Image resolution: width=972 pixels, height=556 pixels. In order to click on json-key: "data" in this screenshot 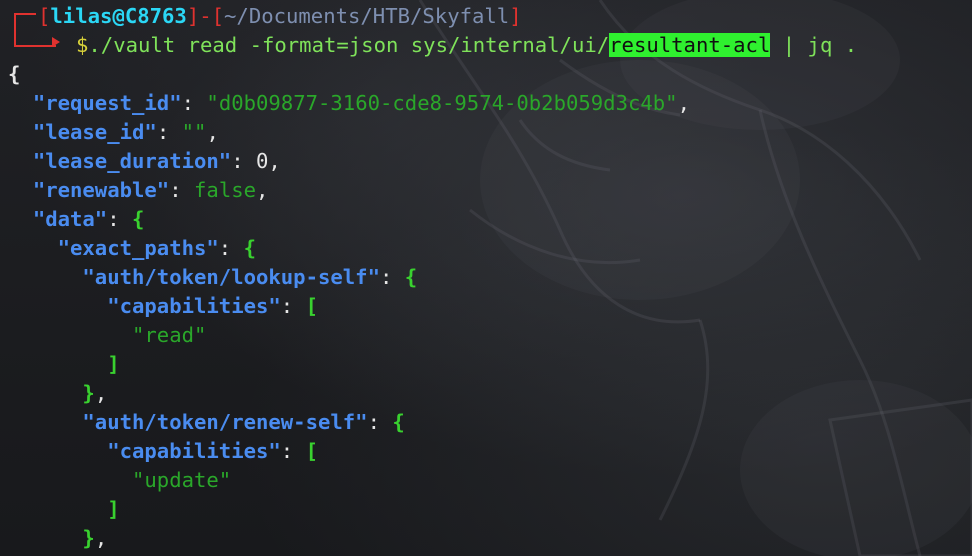, I will do `click(70, 219)`.